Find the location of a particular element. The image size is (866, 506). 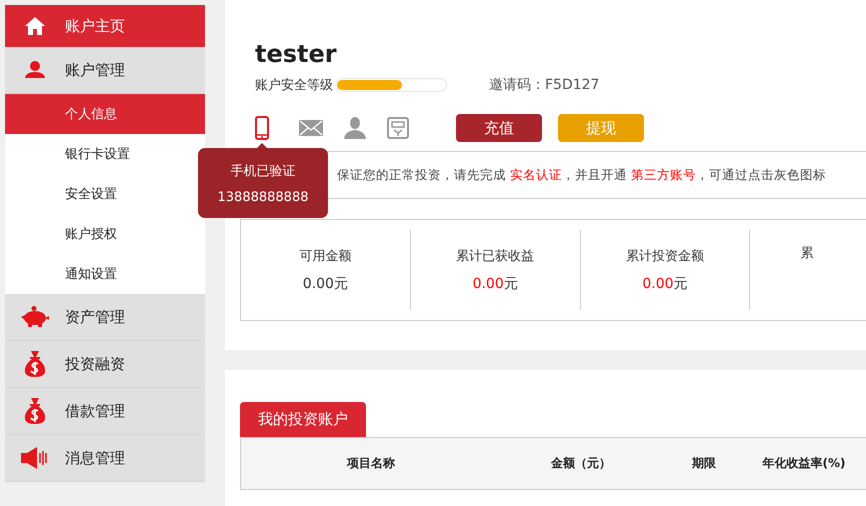

sidebar-item: 账户管理 is located at coordinates (105, 70).